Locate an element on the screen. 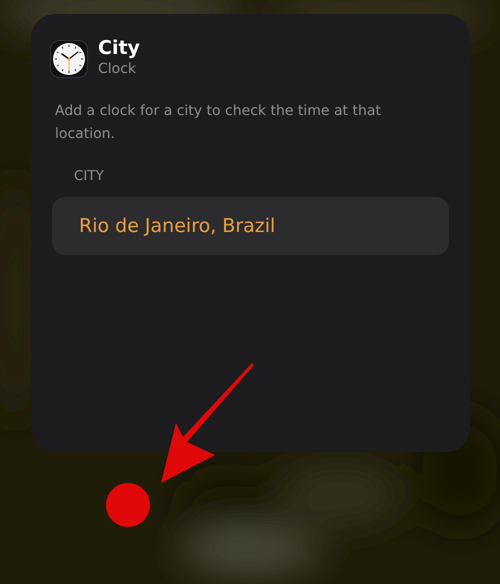 This screenshot has height=584, width=500. description: Add a clock for a city to check the time at that location. is located at coordinates (218, 123).